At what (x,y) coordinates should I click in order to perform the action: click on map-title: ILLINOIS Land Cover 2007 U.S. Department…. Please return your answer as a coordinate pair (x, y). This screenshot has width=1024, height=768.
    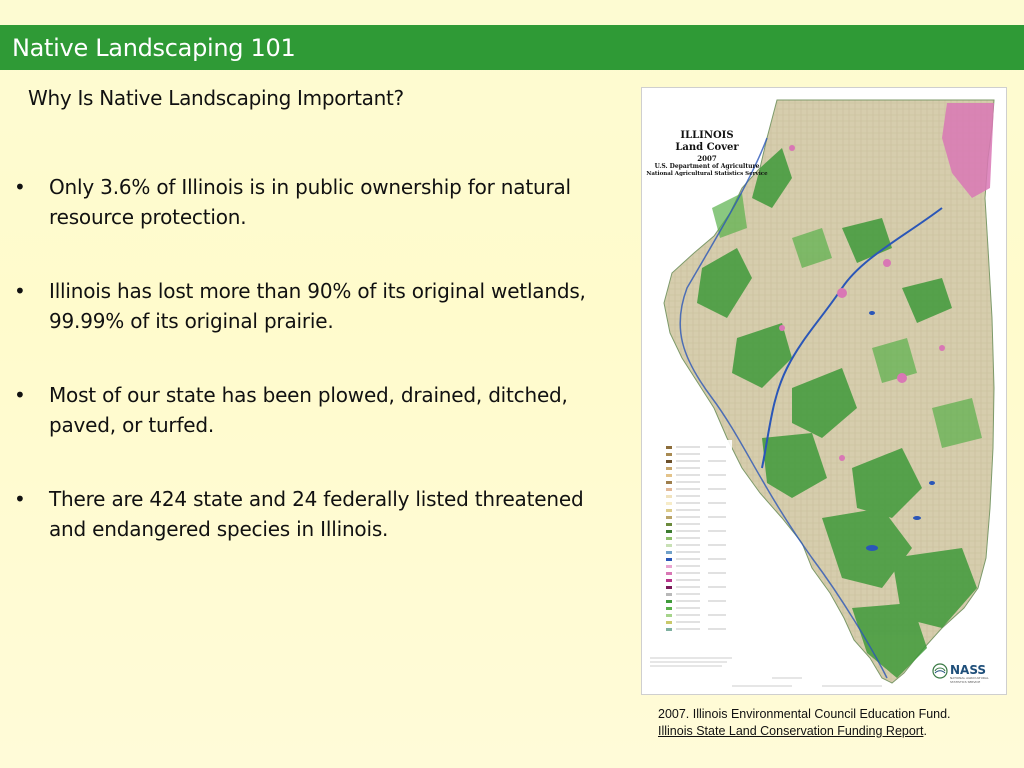
    Looking at the image, I should click on (707, 154).